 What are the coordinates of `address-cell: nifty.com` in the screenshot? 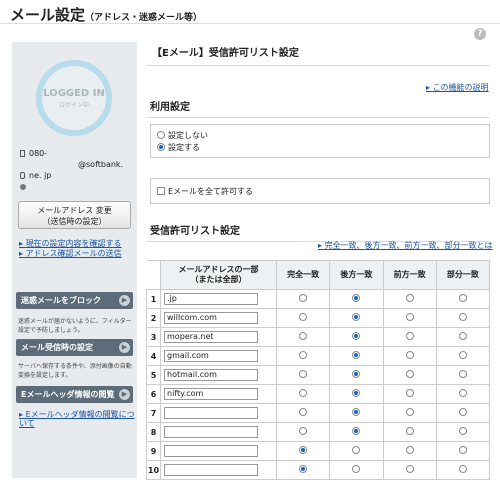 It's located at (218, 394).